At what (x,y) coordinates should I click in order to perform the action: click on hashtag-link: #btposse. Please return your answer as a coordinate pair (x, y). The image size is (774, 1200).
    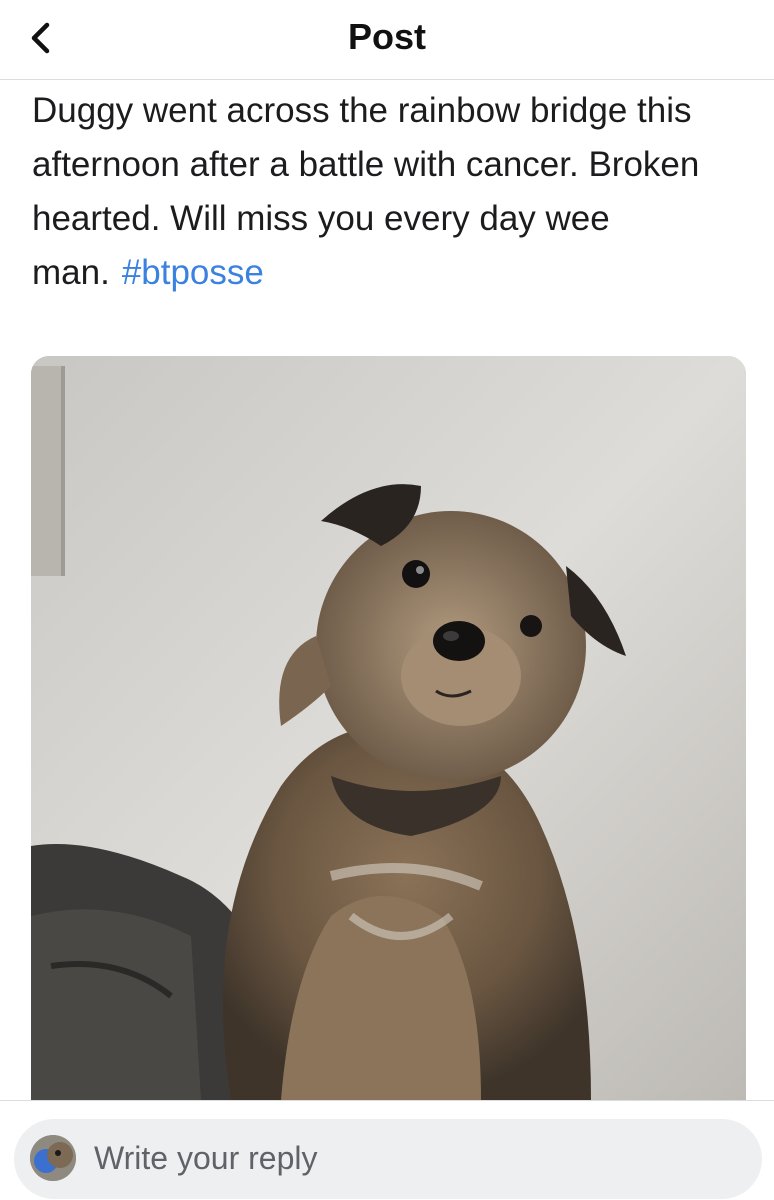
    Looking at the image, I should click on (193, 272).